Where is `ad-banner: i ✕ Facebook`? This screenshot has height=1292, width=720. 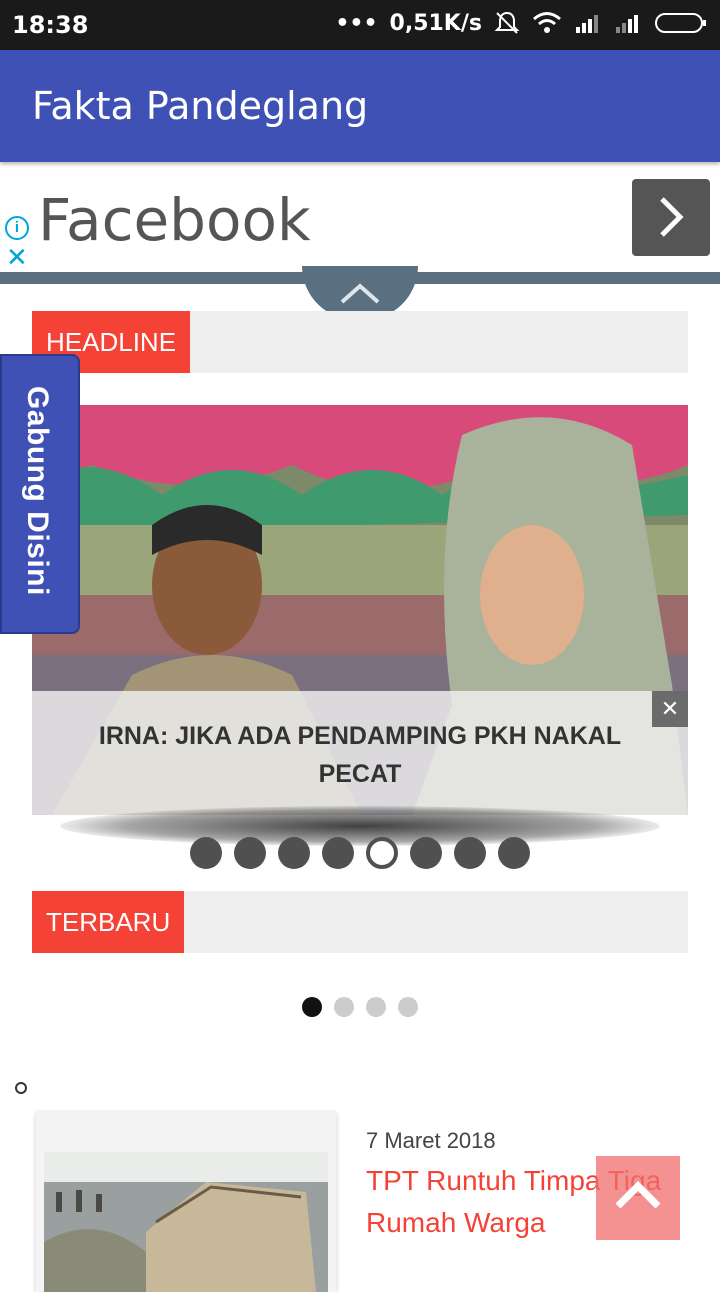
ad-banner: i ✕ Facebook is located at coordinates (360, 224).